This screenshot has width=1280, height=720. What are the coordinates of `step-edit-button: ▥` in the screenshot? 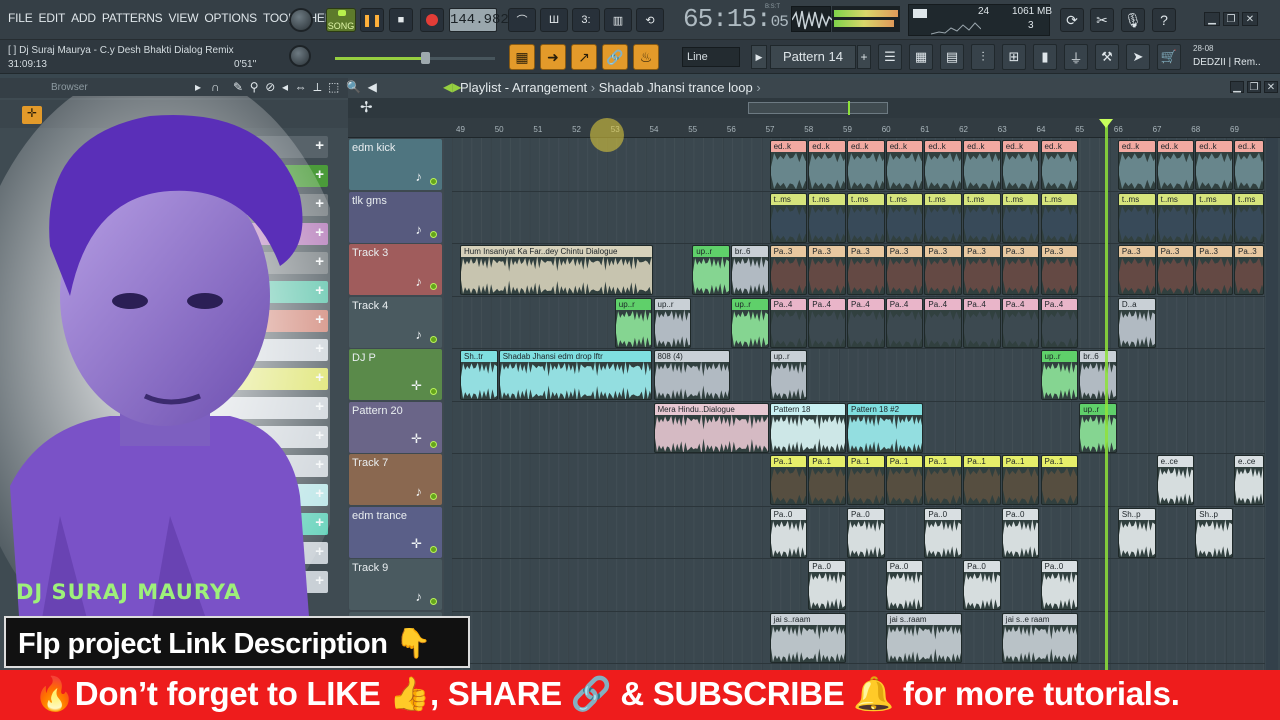 It's located at (618, 20).